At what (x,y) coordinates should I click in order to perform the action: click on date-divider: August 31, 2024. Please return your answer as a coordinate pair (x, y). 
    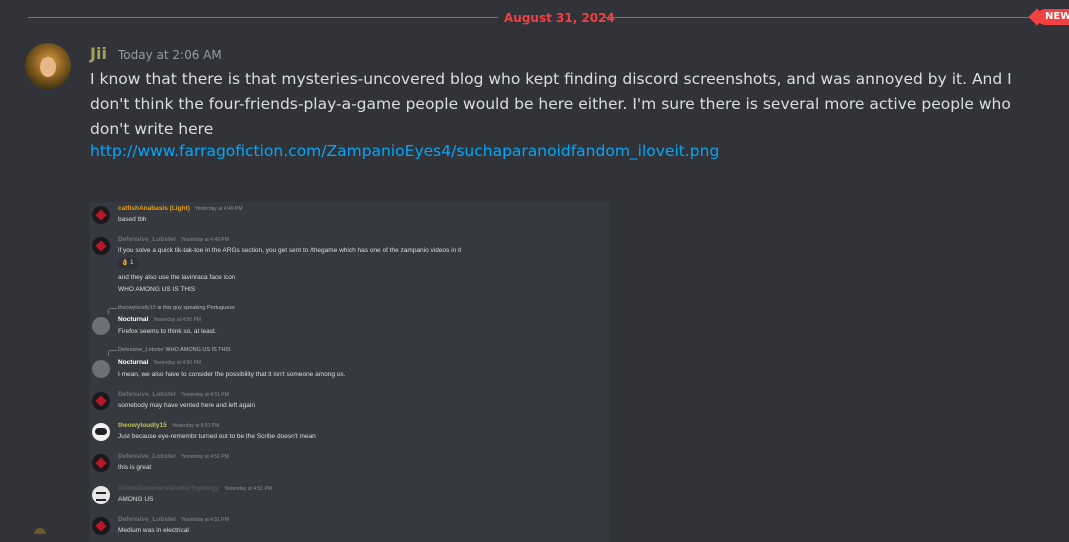
    Looking at the image, I should click on (548, 18).